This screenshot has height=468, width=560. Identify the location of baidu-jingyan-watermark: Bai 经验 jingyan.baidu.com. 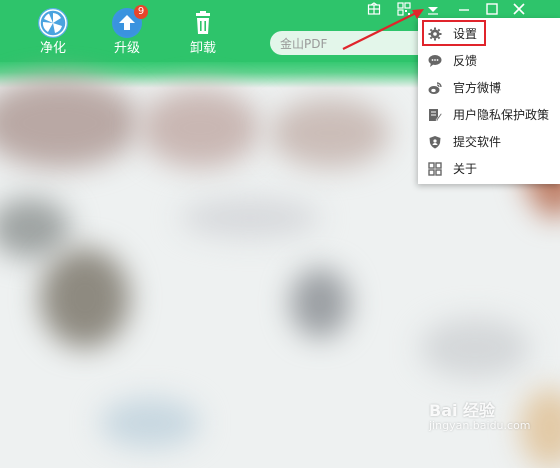
(492, 415).